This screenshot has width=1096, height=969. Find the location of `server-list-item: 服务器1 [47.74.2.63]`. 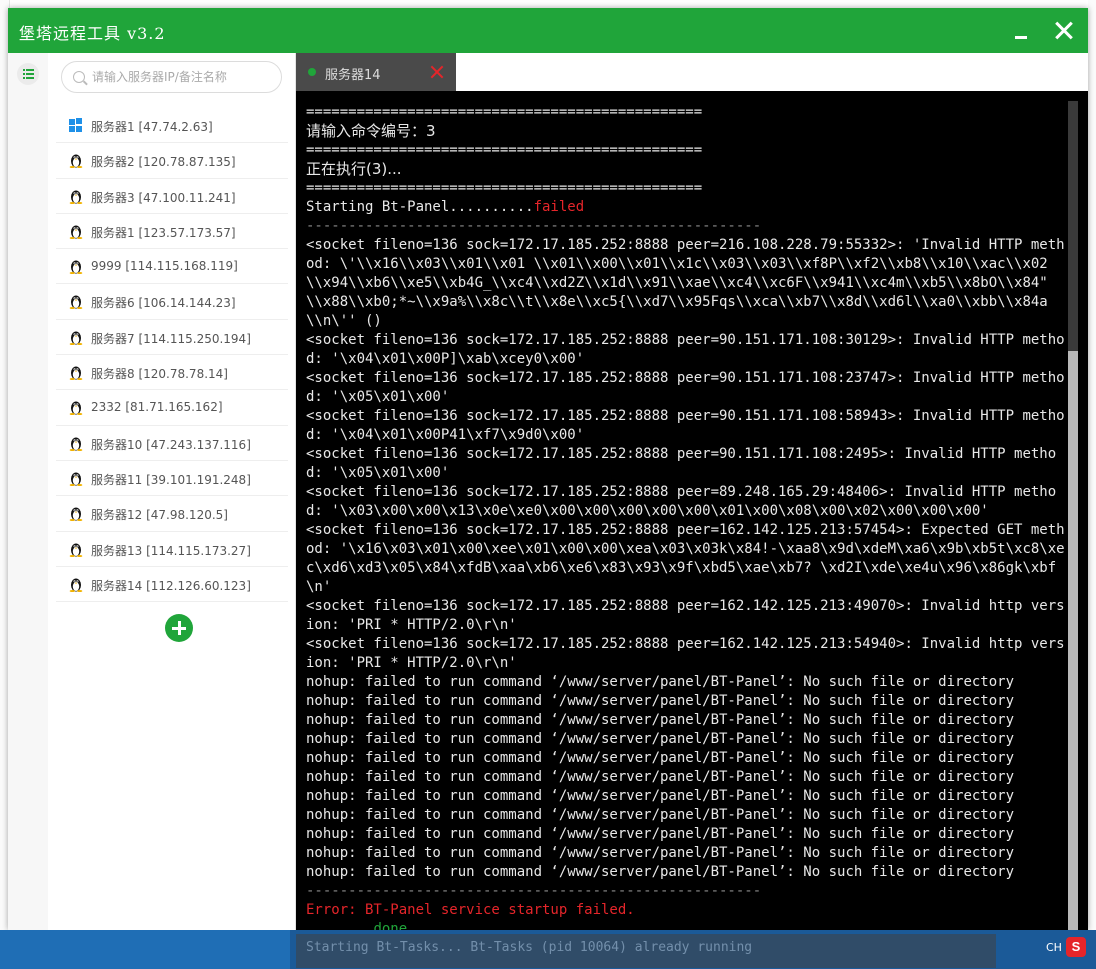

server-list-item: 服务器1 [47.74.2.63] is located at coordinates (172, 126).